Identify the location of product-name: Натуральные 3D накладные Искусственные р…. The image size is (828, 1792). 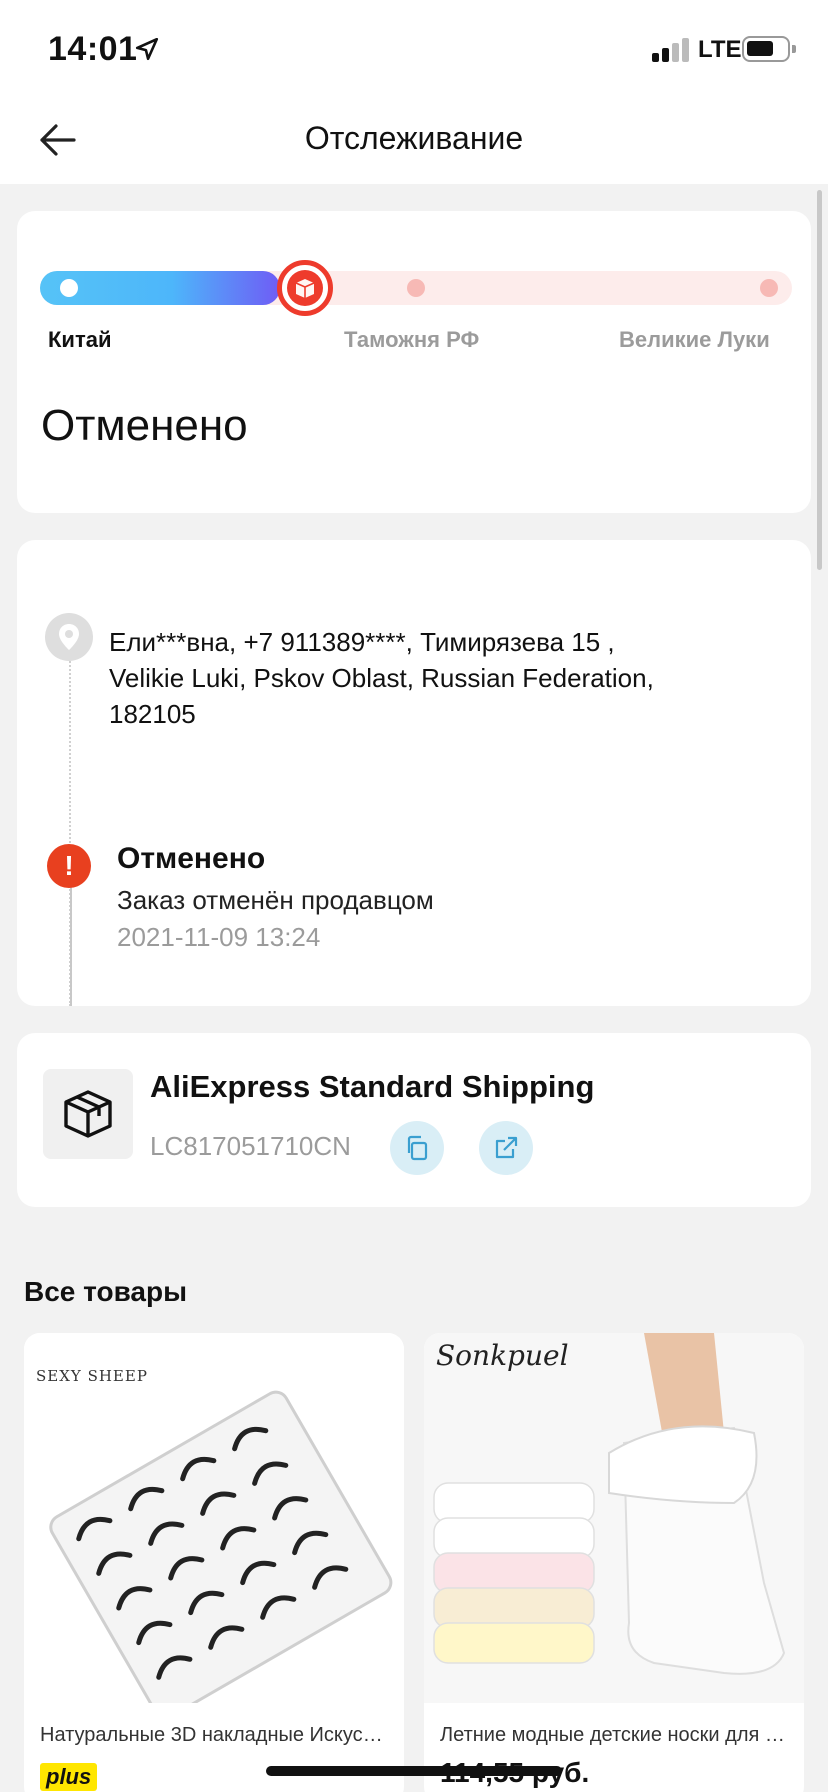
(214, 1735).